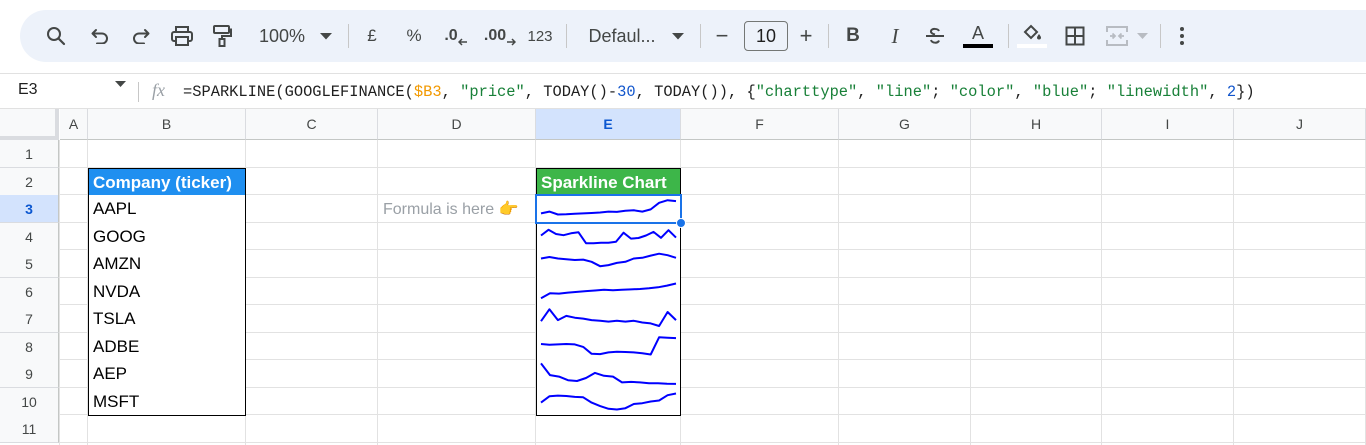 The width and height of the screenshot is (1366, 445). Describe the element at coordinates (29, 264) in the screenshot. I see `row-header-5: 5` at that location.